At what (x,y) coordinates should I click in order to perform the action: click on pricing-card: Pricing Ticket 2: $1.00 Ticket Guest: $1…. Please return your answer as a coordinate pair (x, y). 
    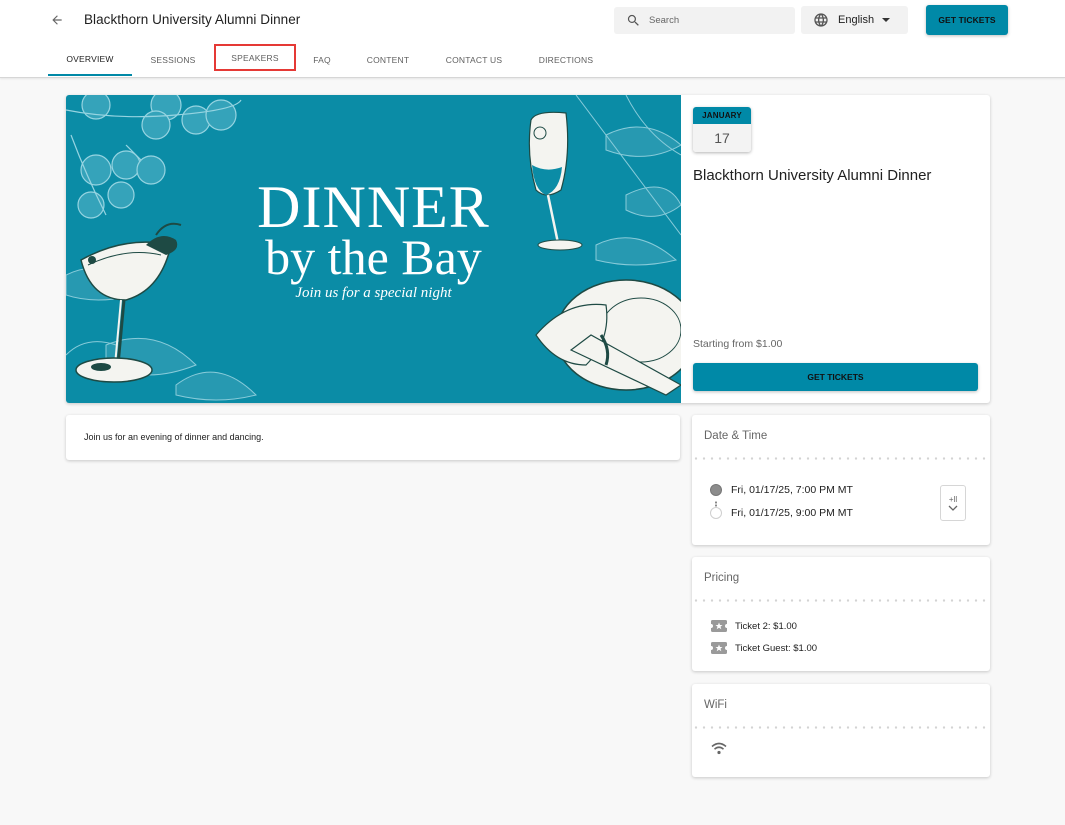
    Looking at the image, I should click on (841, 614).